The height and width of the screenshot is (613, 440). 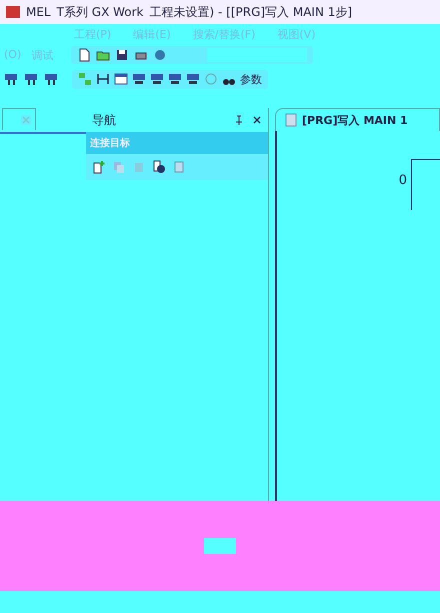 What do you see at coordinates (104, 120) in the screenshot?
I see `panel-title: 导航` at bounding box center [104, 120].